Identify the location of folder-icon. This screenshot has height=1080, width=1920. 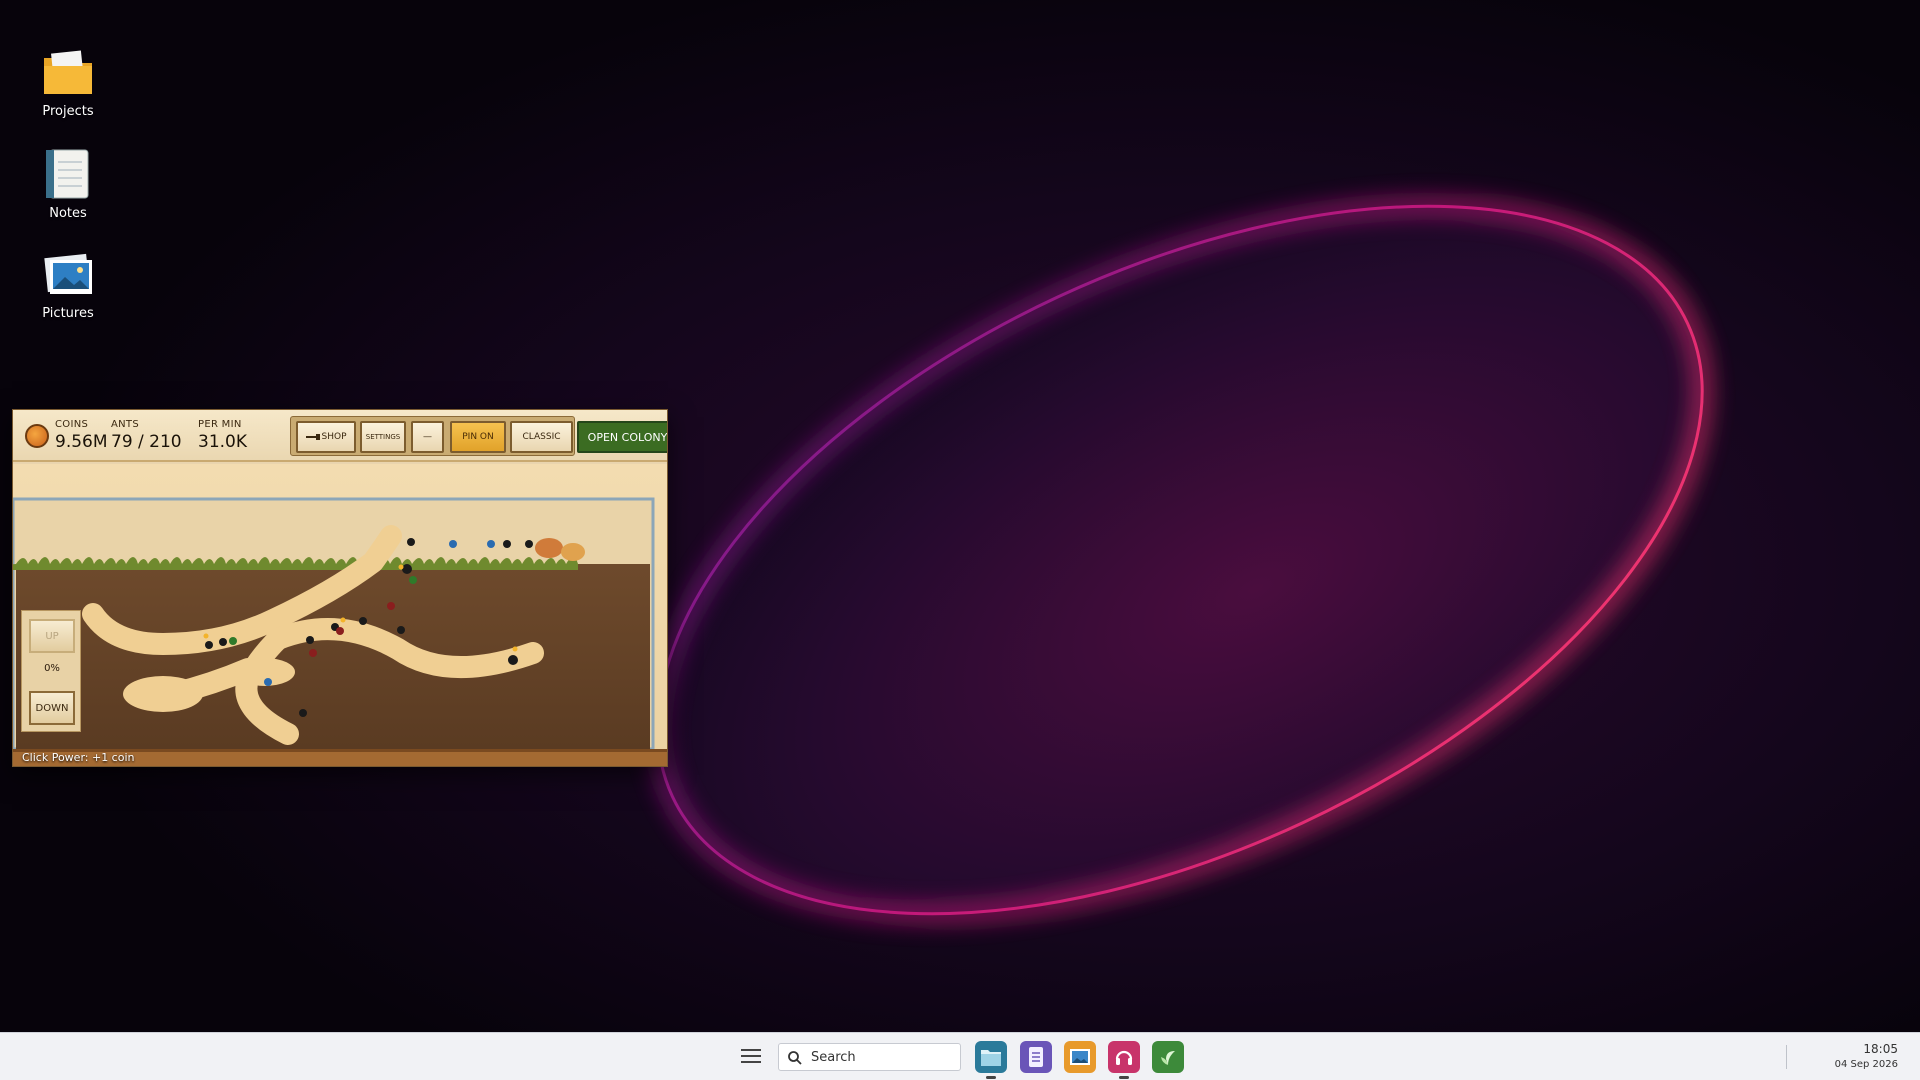
(68, 72).